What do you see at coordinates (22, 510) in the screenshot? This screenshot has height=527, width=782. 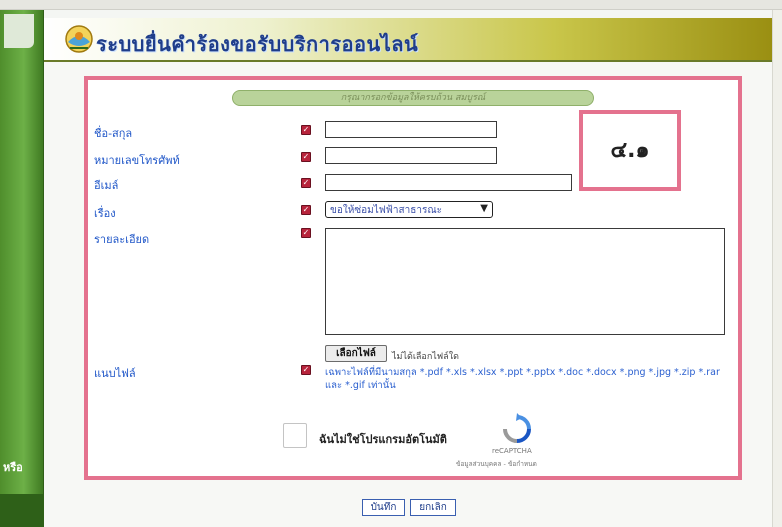 I see `sidebar-bottom-tab` at bounding box center [22, 510].